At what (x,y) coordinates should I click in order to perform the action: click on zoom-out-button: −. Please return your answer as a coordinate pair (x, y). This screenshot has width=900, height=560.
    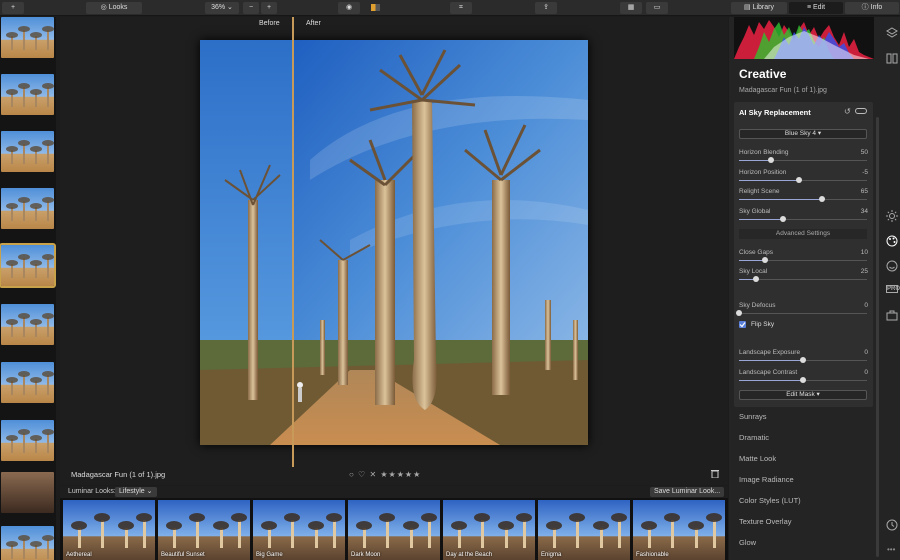
    Looking at the image, I should click on (251, 8).